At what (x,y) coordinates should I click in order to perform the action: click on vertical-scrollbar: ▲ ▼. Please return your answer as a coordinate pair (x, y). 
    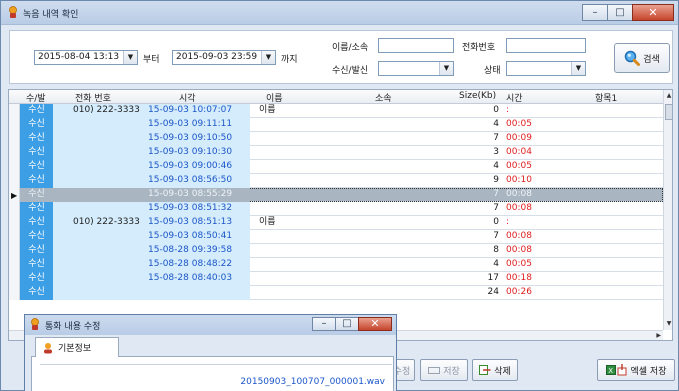
    Looking at the image, I should click on (667, 210).